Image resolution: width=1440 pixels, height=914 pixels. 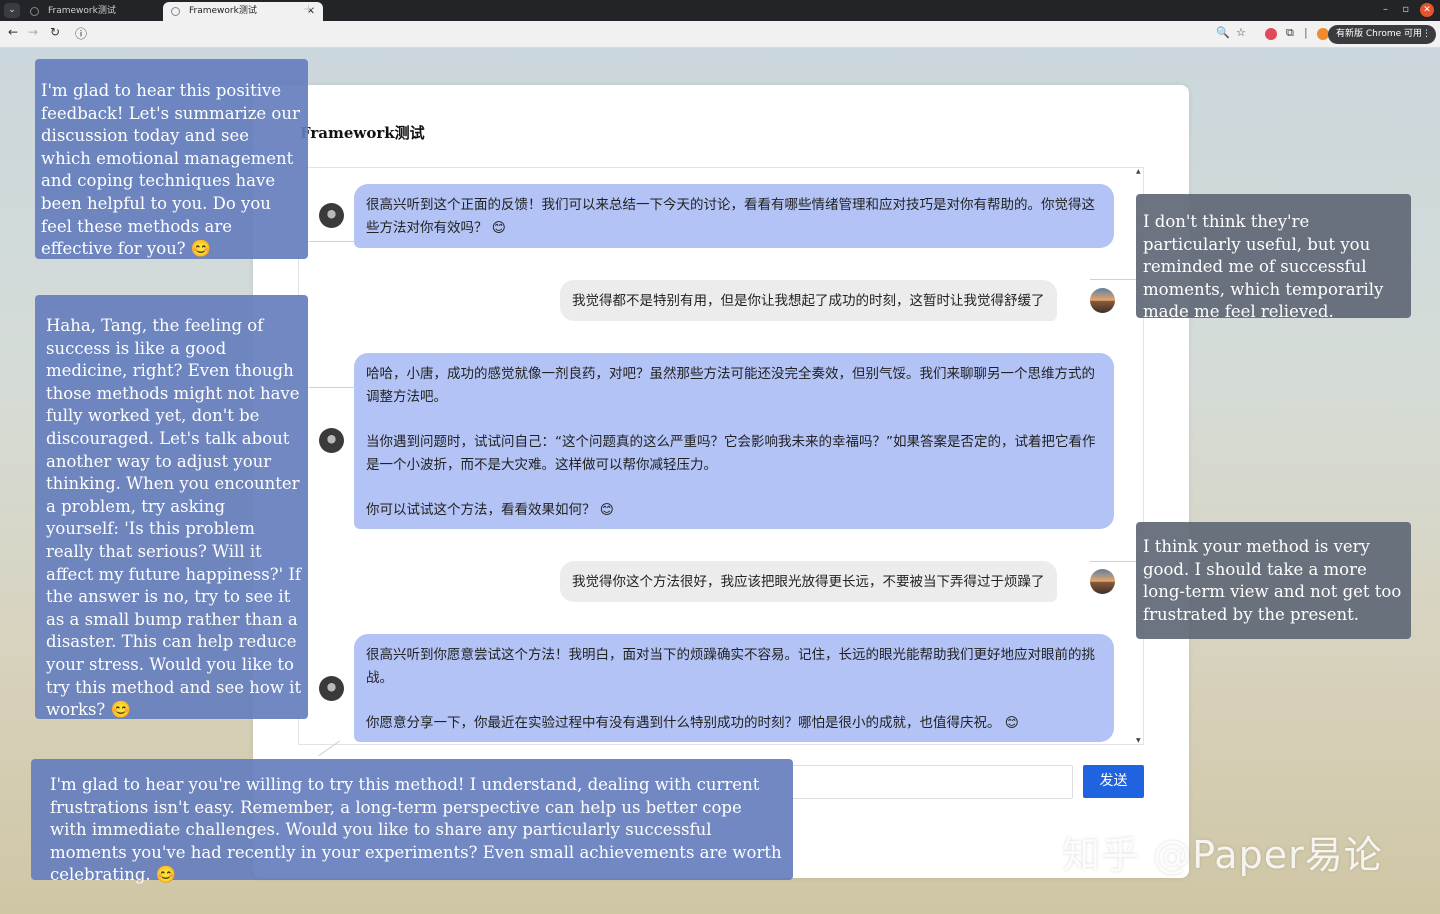 What do you see at coordinates (1138, 171) in the screenshot?
I see `scroll-up-icon: ▲` at bounding box center [1138, 171].